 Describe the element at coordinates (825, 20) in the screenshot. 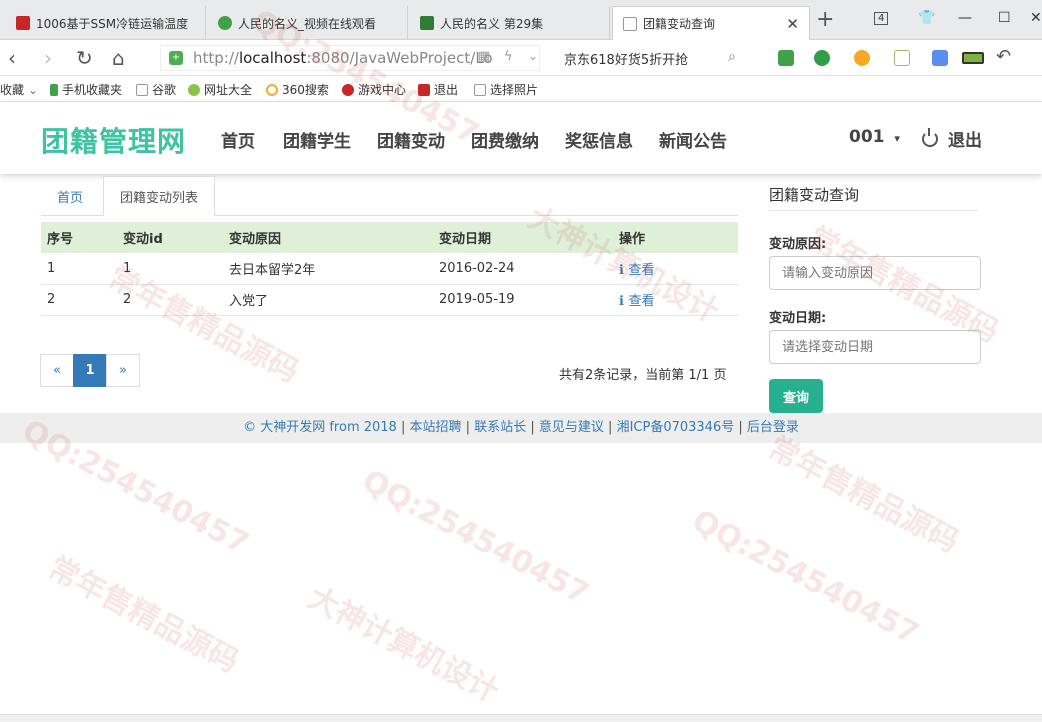

I see `new-tab-button: +` at that location.